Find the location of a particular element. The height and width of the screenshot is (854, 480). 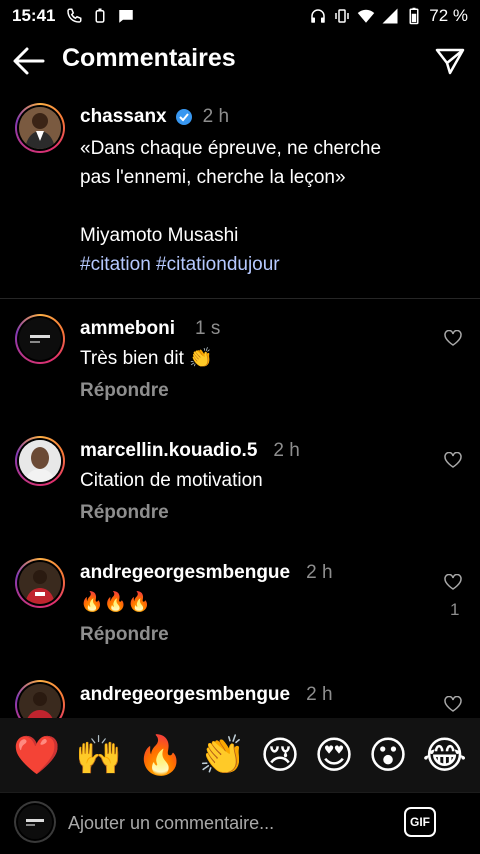

comment-text: Très bien dit 👏 is located at coordinates (146, 358).